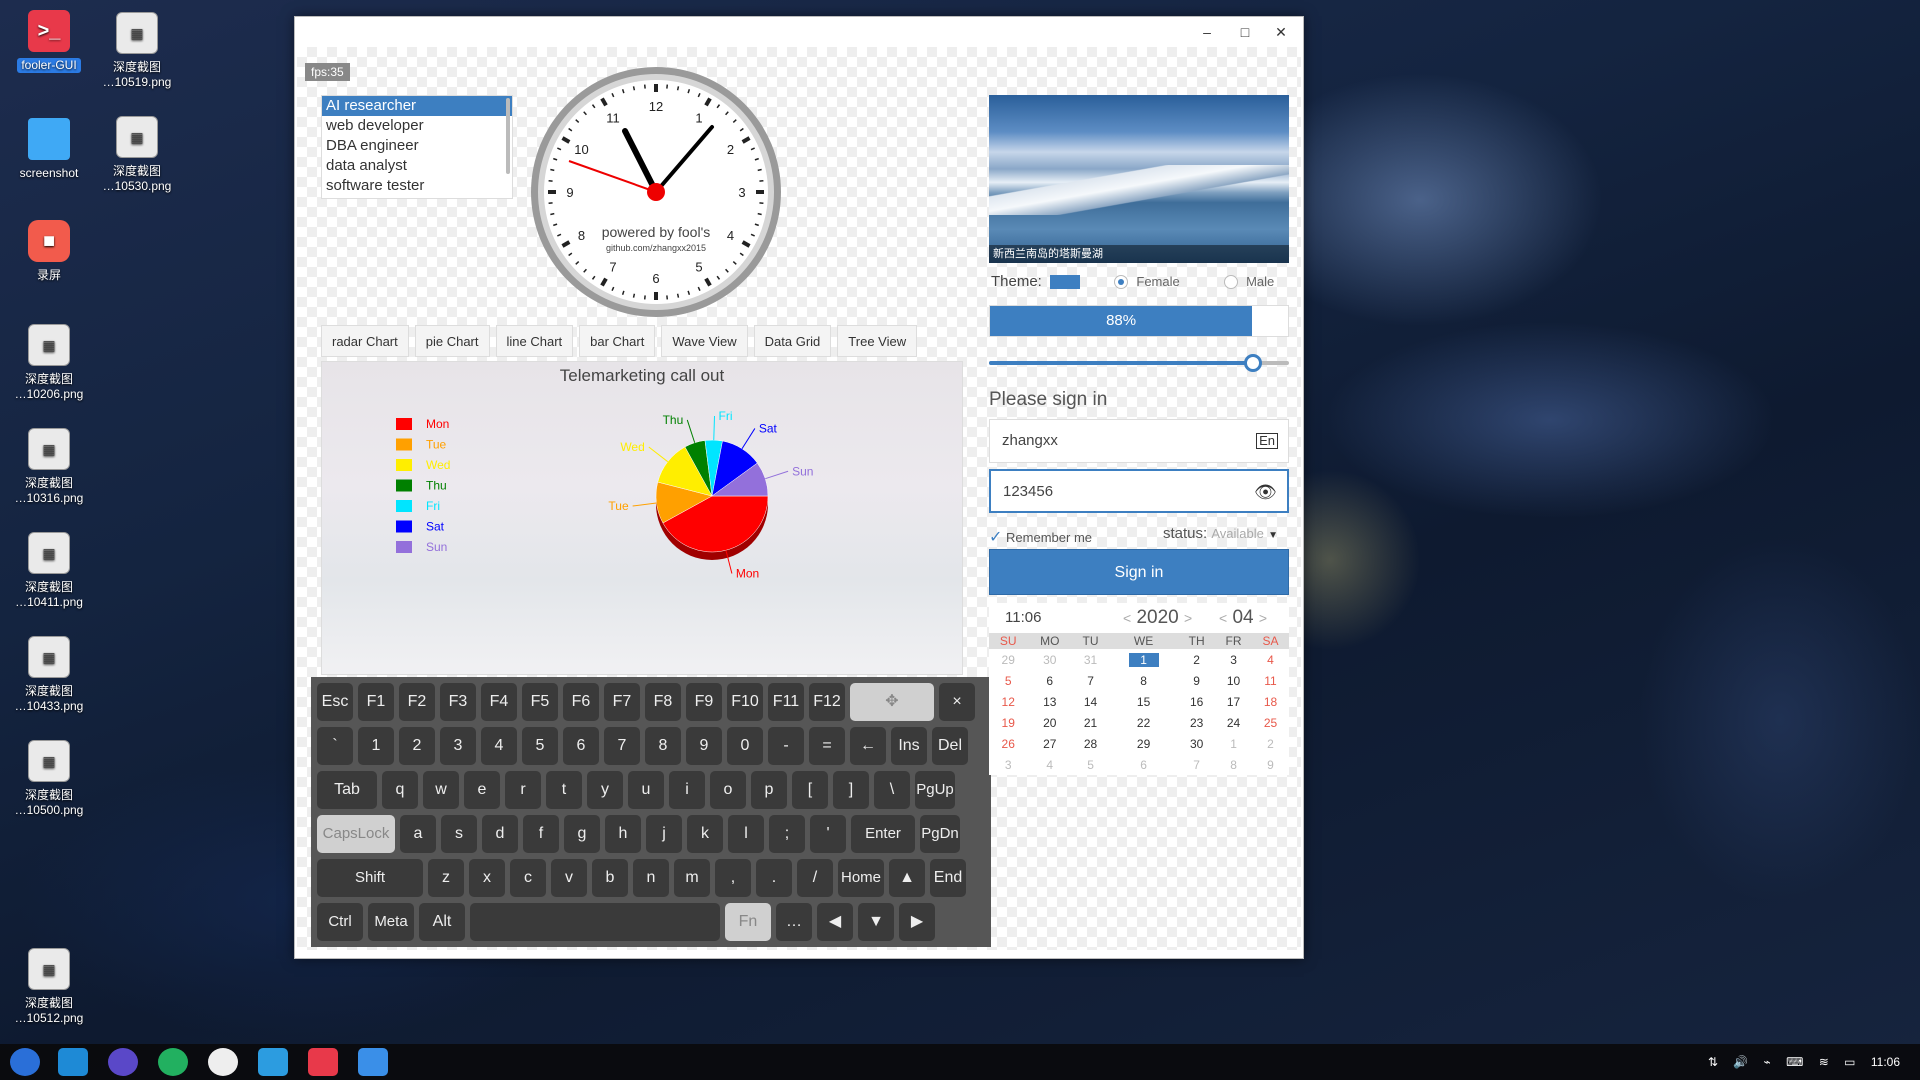 The width and height of the screenshot is (1920, 1080). I want to click on calendar-day: 25, so click(1270, 722).